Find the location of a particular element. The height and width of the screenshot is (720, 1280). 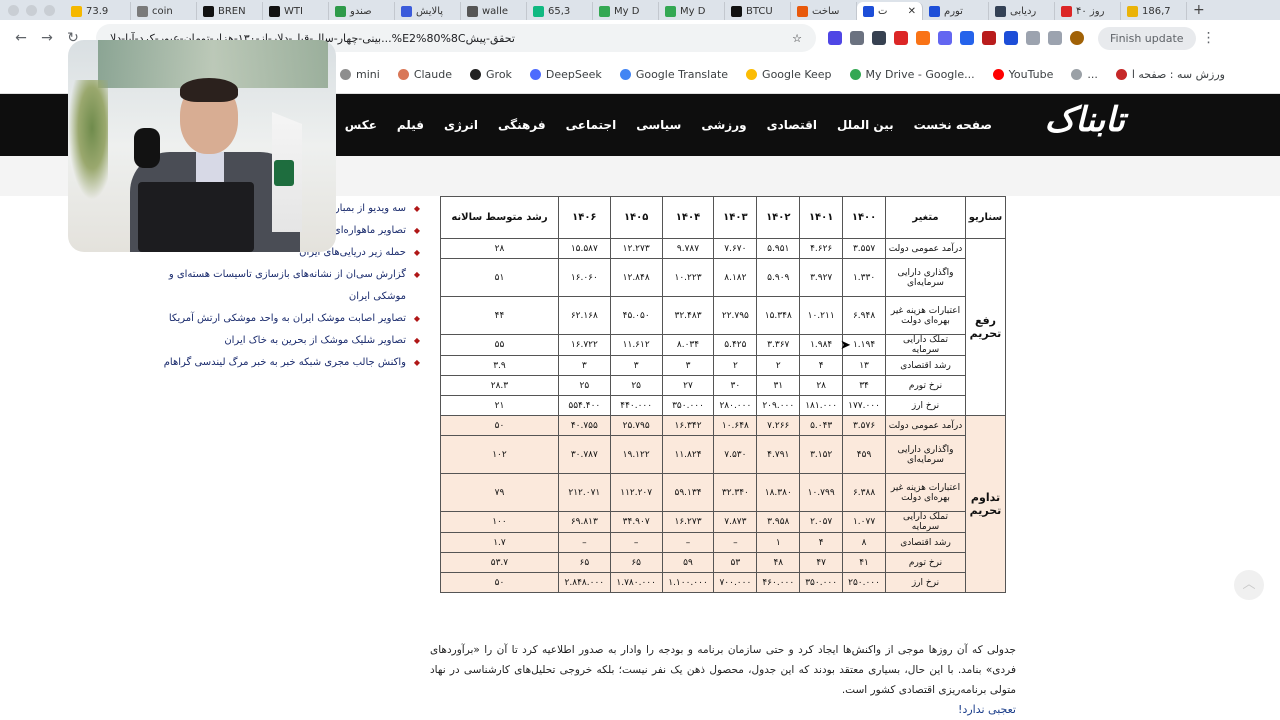

bookmark-item: DeepSeek is located at coordinates (565, 74).